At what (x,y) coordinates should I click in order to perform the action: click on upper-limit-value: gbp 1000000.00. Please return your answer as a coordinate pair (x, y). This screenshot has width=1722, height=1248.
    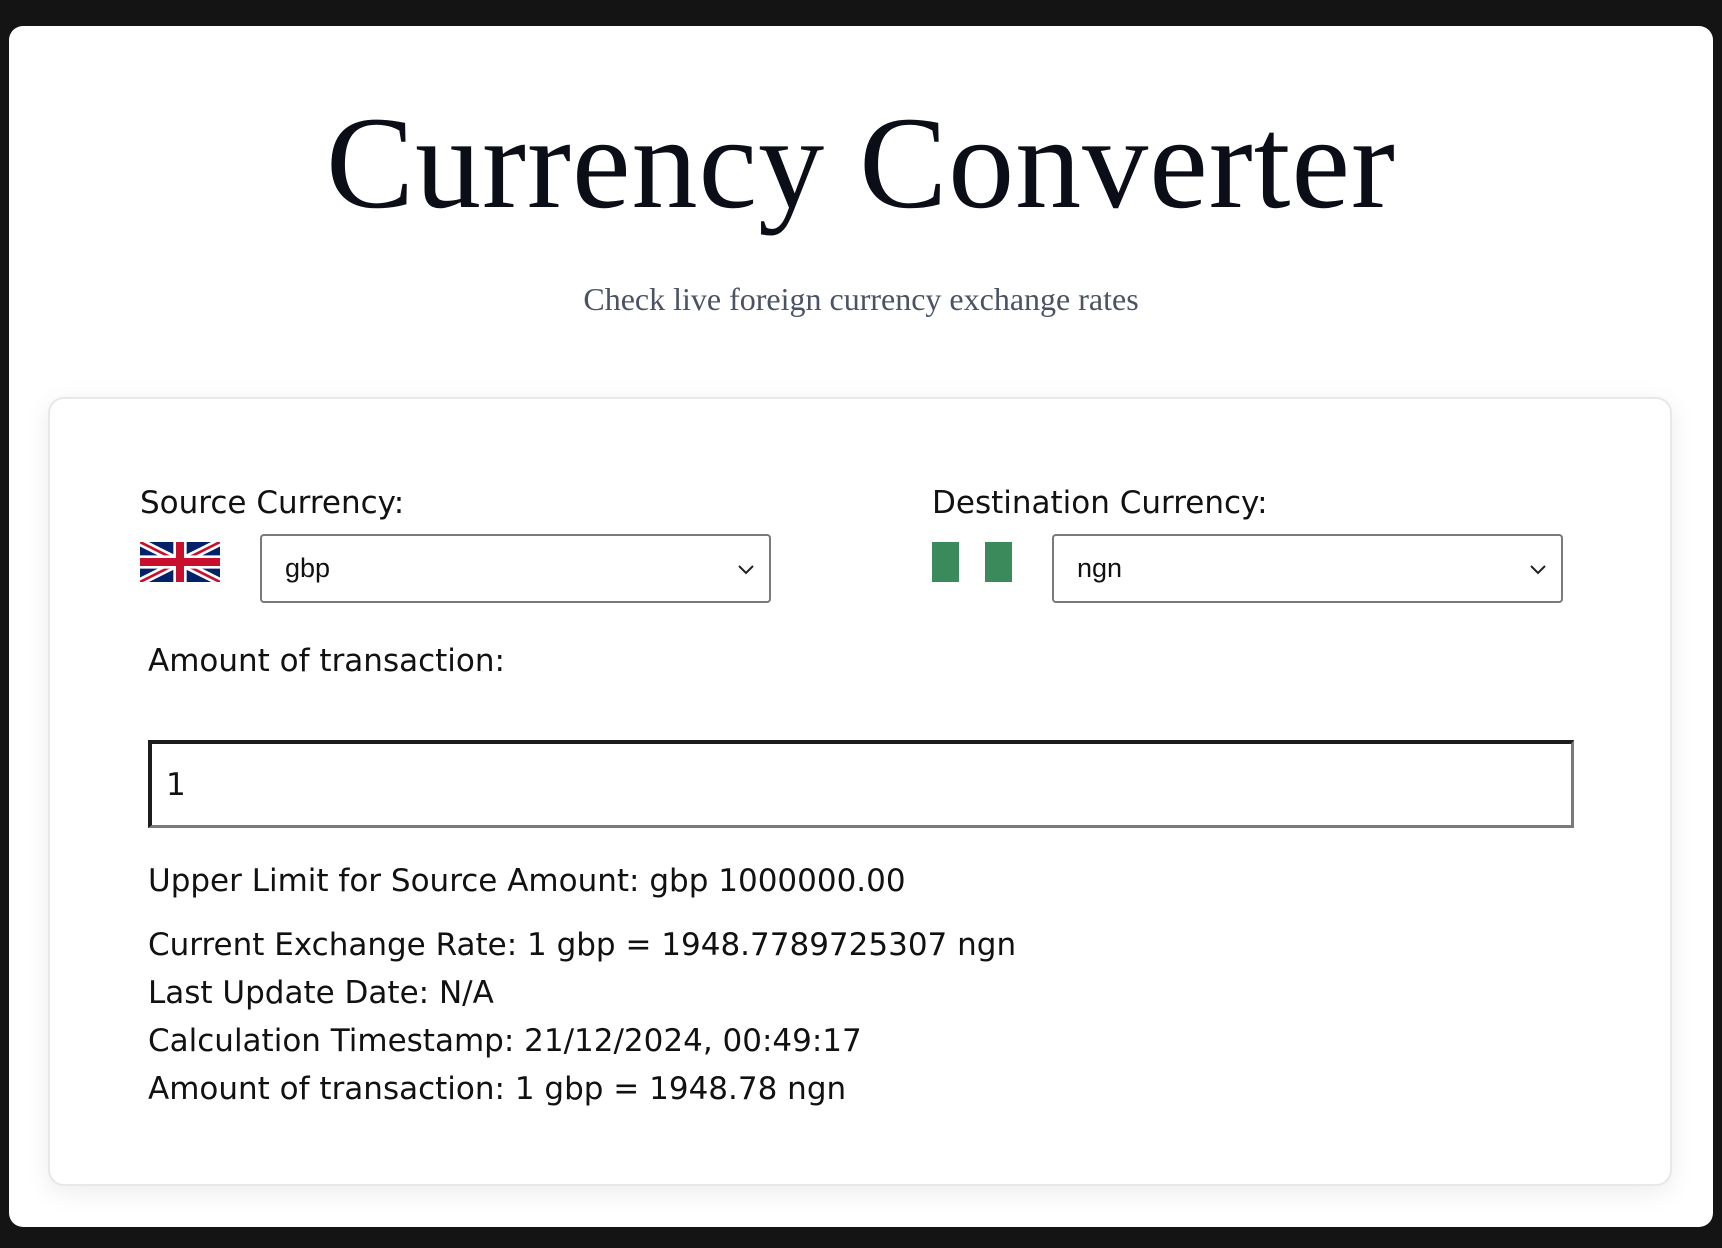
    Looking at the image, I should click on (777, 881).